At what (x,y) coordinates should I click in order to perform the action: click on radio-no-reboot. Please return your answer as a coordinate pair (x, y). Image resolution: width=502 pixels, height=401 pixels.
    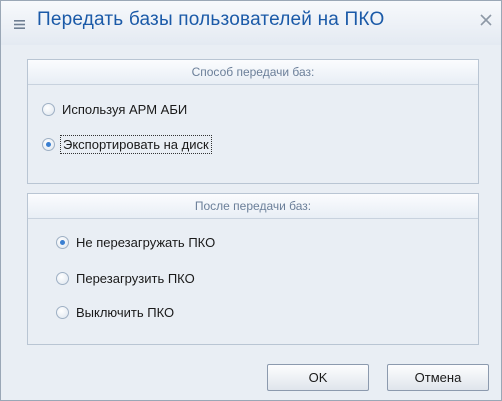
    Looking at the image, I should click on (62, 242).